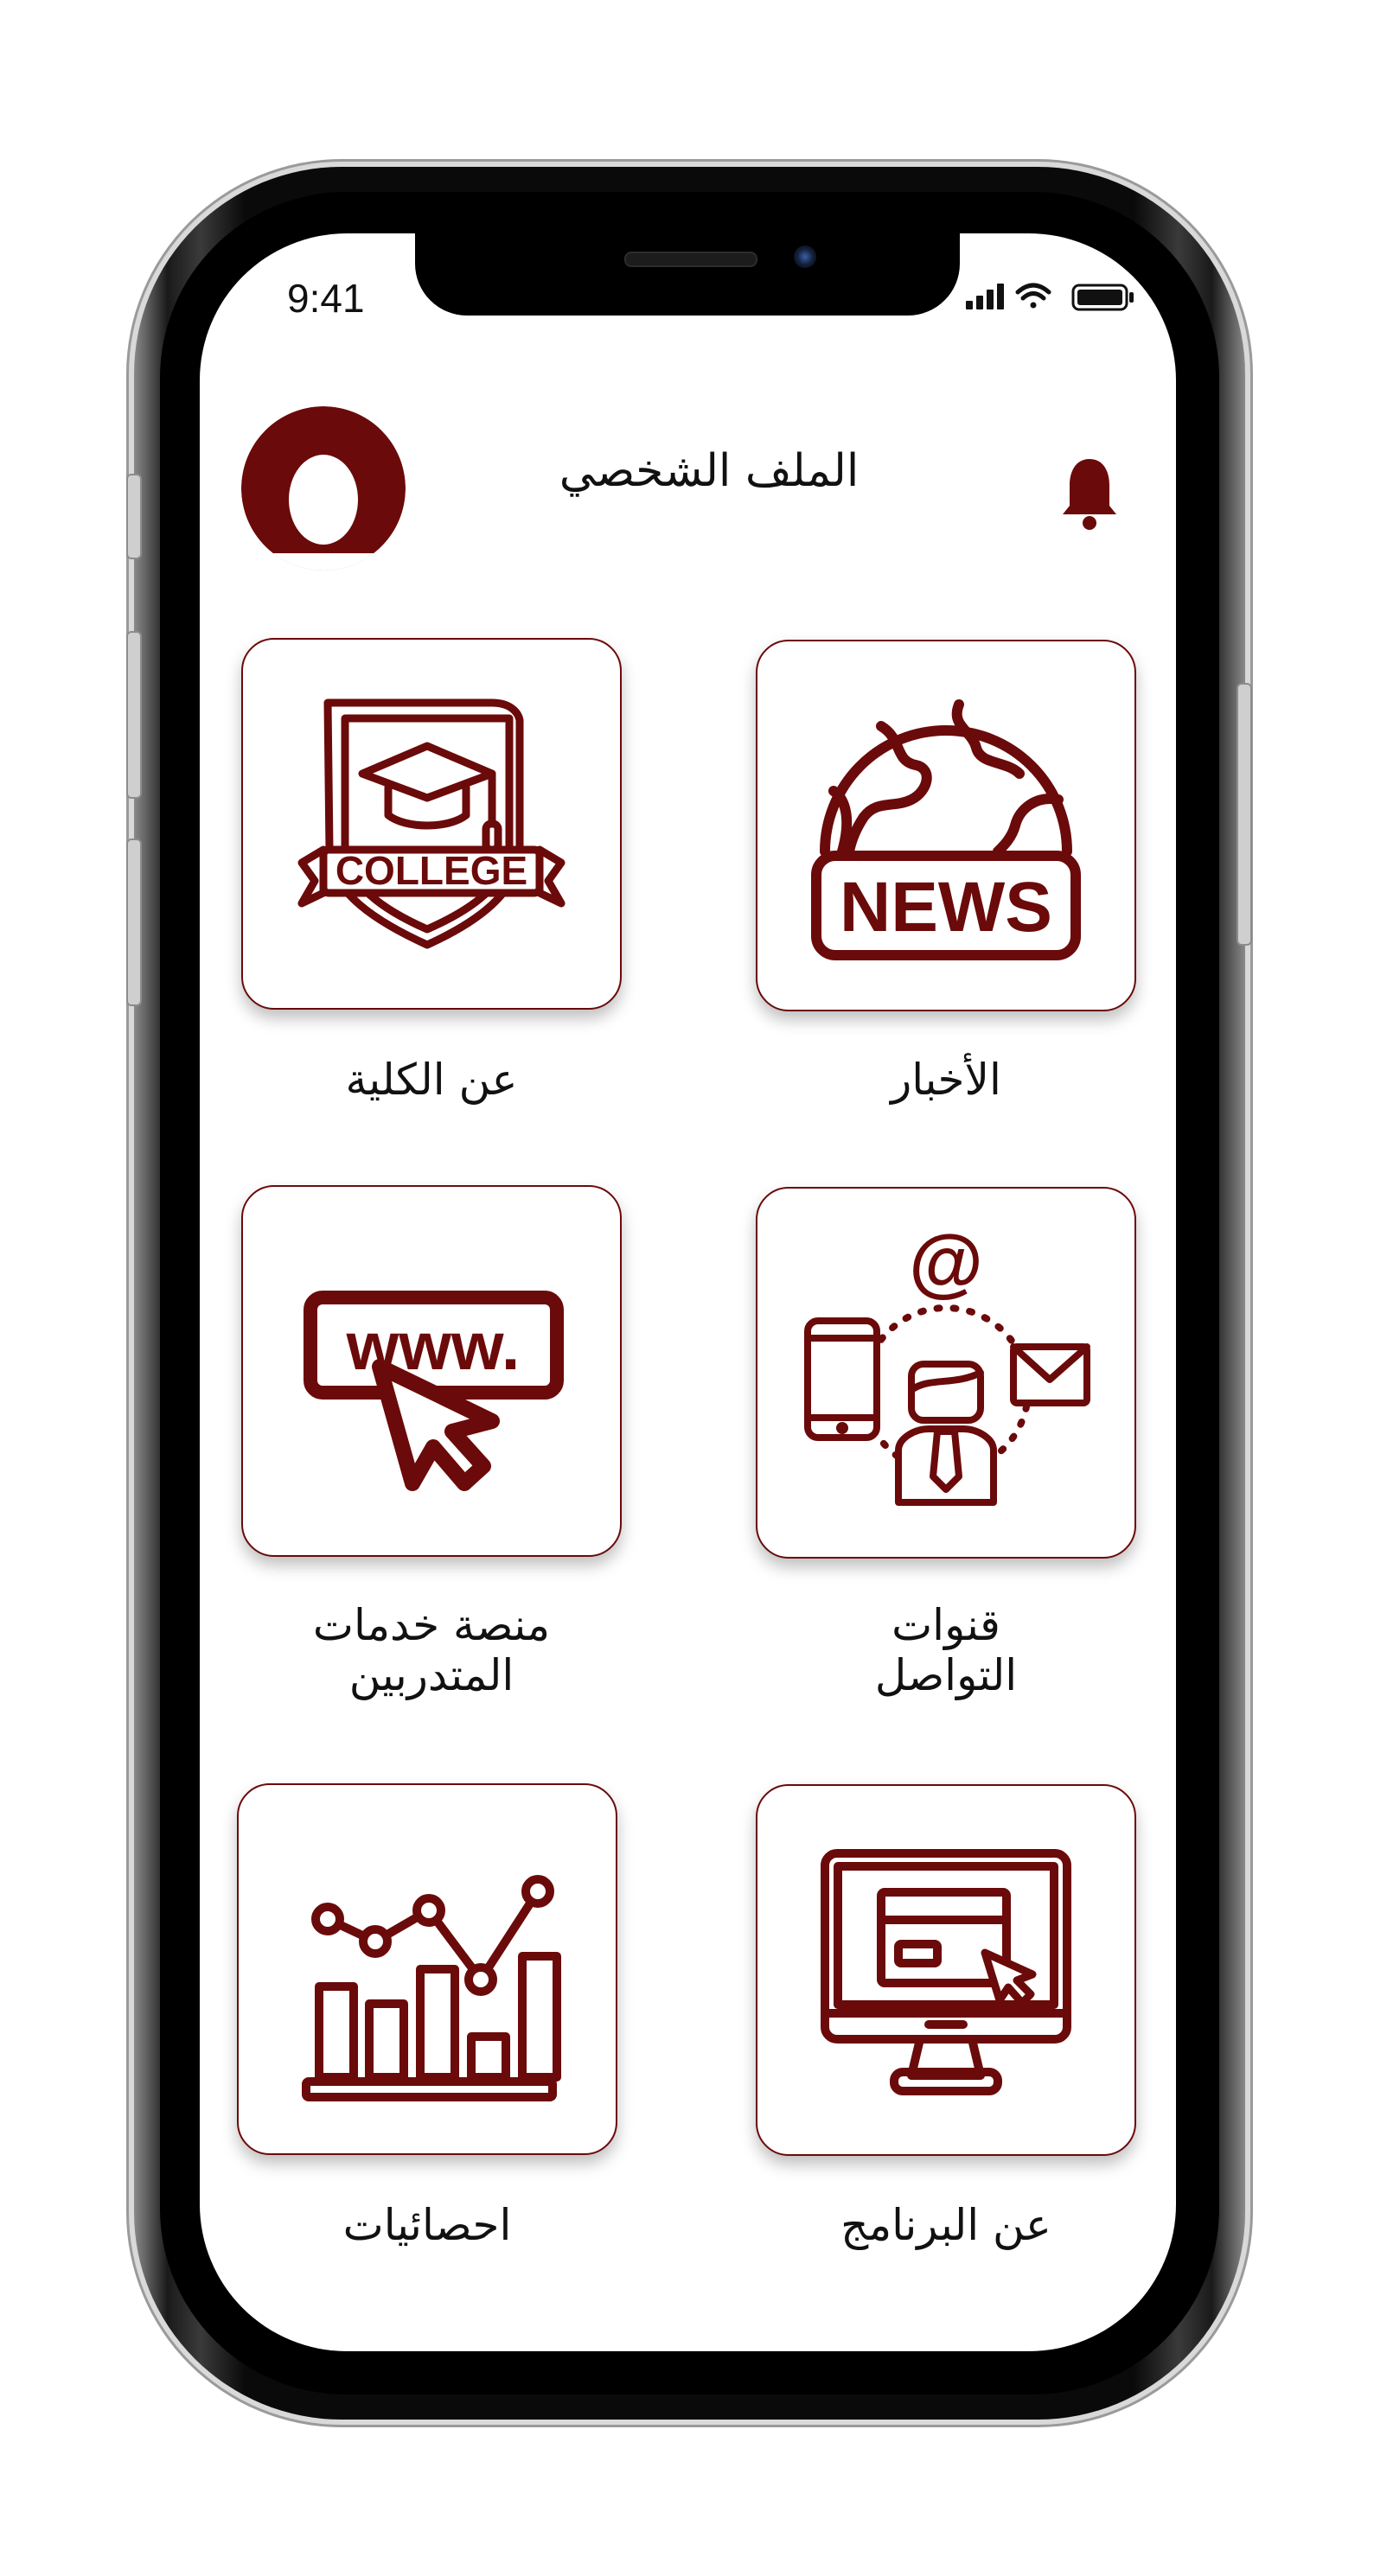 The image size is (1374, 2576). What do you see at coordinates (1033, 296) in the screenshot?
I see `wifi-icon` at bounding box center [1033, 296].